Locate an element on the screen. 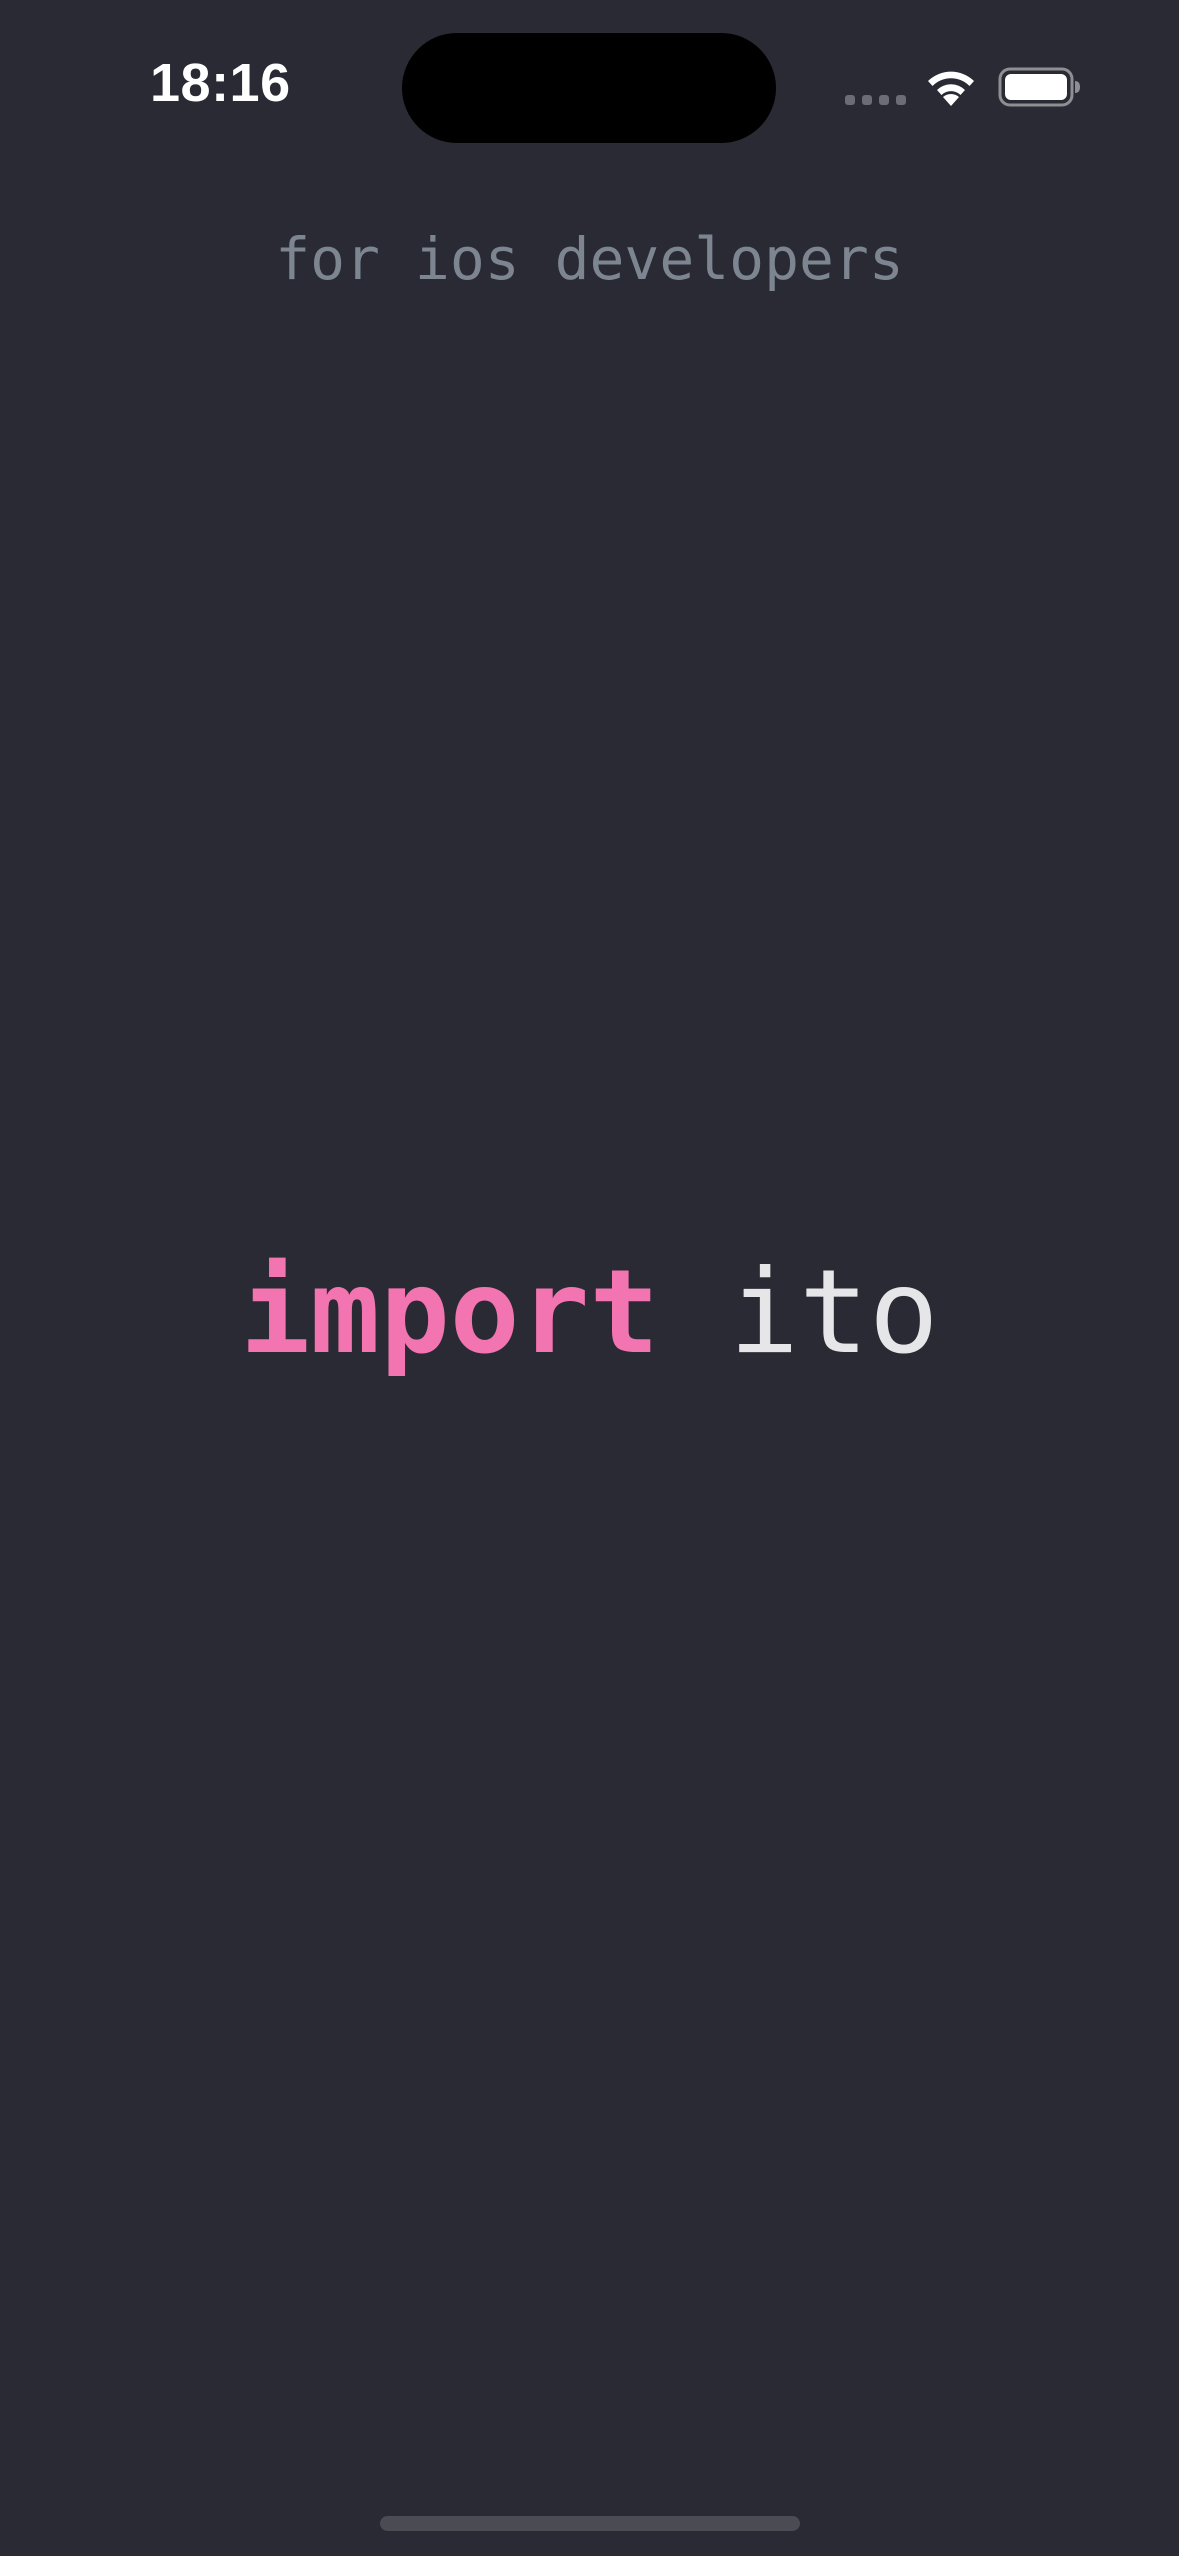 The width and height of the screenshot is (1179, 2556). wordmark-keyword: import is located at coordinates (450, 1312).